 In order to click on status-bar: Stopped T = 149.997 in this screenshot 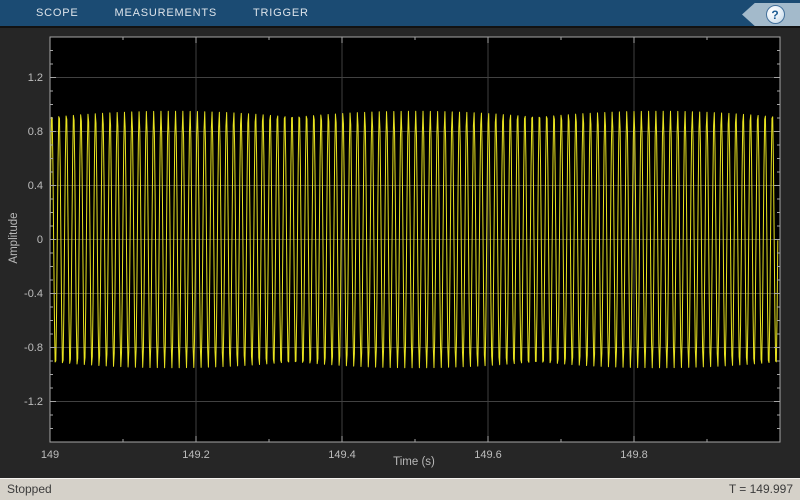, I will do `click(400, 489)`.